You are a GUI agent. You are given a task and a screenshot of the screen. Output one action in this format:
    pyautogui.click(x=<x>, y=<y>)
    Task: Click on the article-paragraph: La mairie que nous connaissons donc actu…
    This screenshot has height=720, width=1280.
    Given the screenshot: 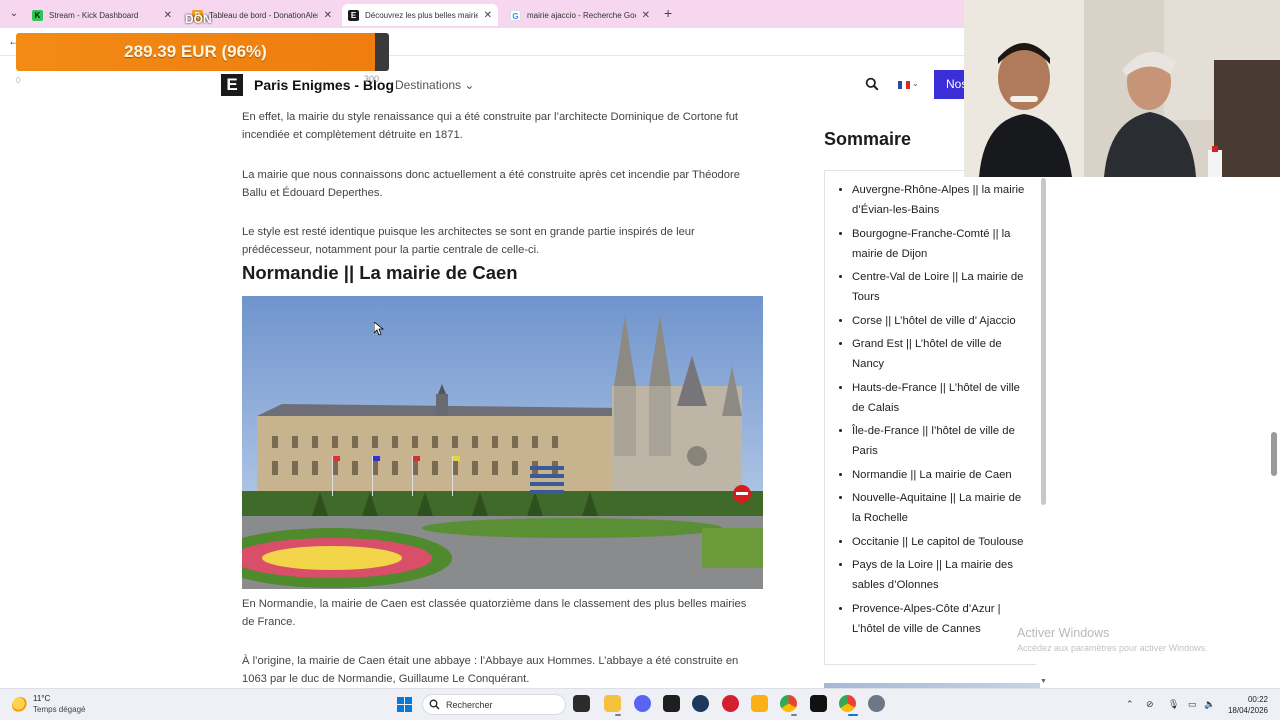 What is the action you would take?
    pyautogui.click(x=491, y=184)
    